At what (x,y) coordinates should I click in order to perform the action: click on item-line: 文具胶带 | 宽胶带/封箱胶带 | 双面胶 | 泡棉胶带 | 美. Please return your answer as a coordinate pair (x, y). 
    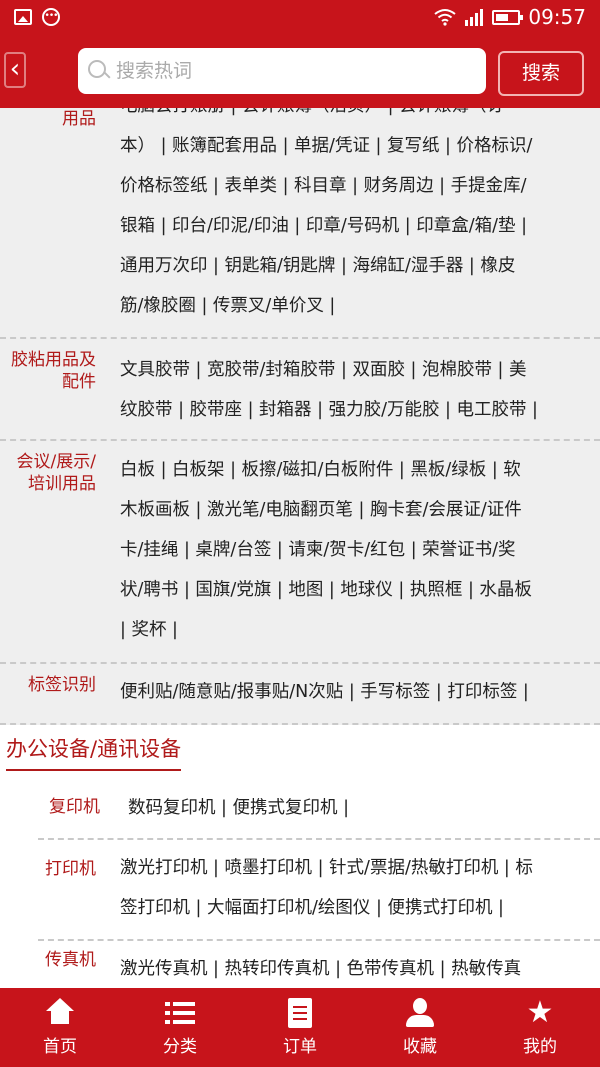
    Looking at the image, I should click on (360, 370).